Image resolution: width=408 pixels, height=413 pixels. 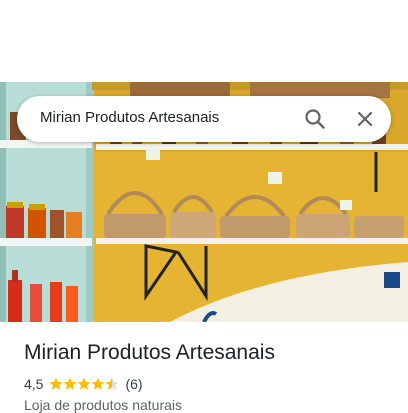 I want to click on search-input: Mirian Produtos Artesanais, so click(x=129, y=117).